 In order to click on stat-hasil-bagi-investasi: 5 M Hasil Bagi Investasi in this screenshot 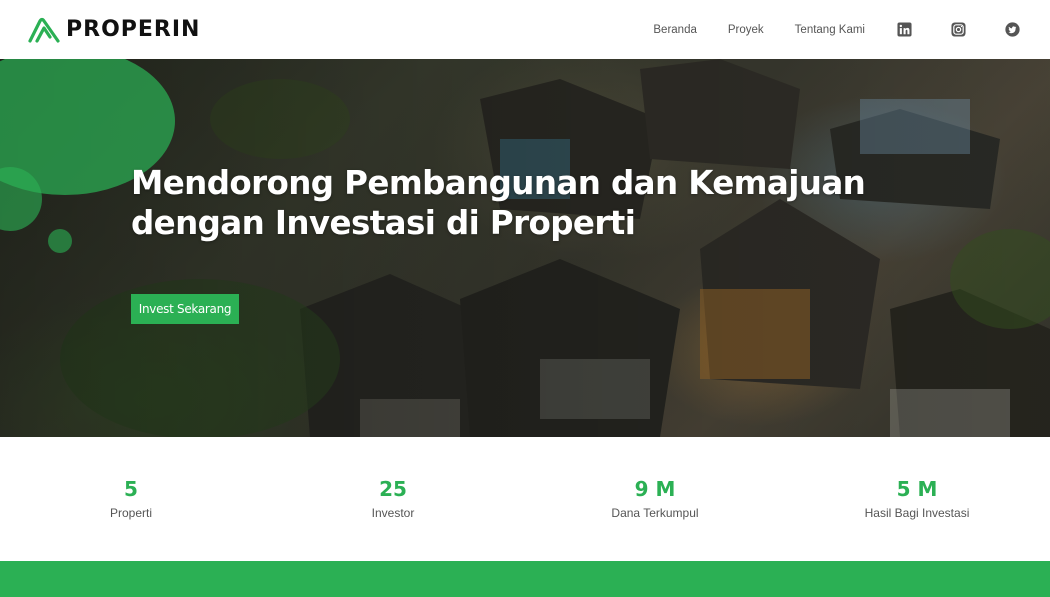, I will do `click(917, 499)`.